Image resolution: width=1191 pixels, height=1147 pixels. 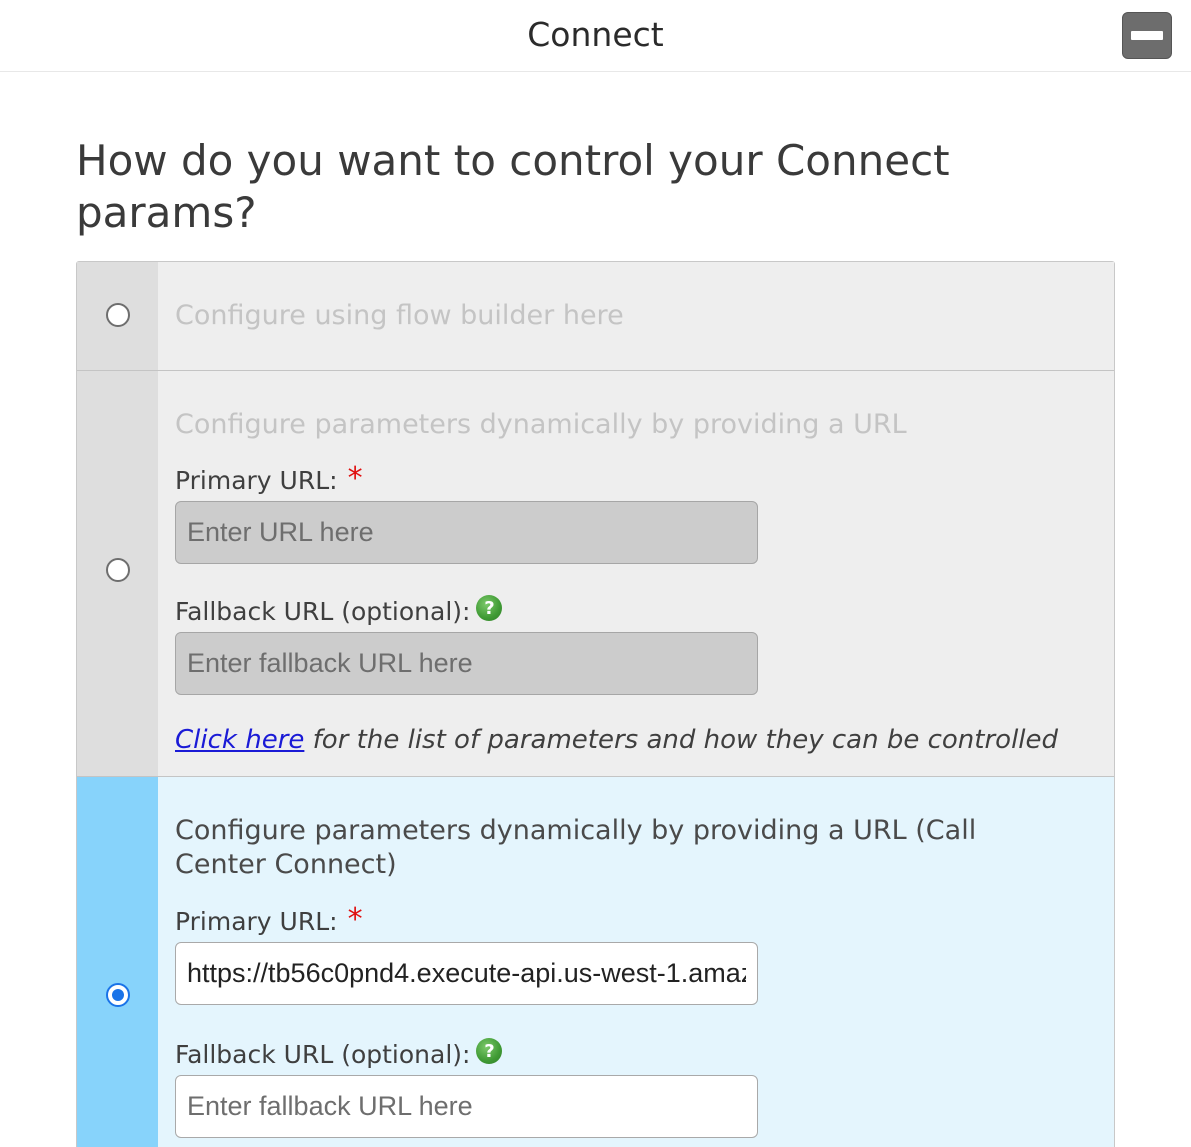 I want to click on radio-flow-builder, so click(x=118, y=315).